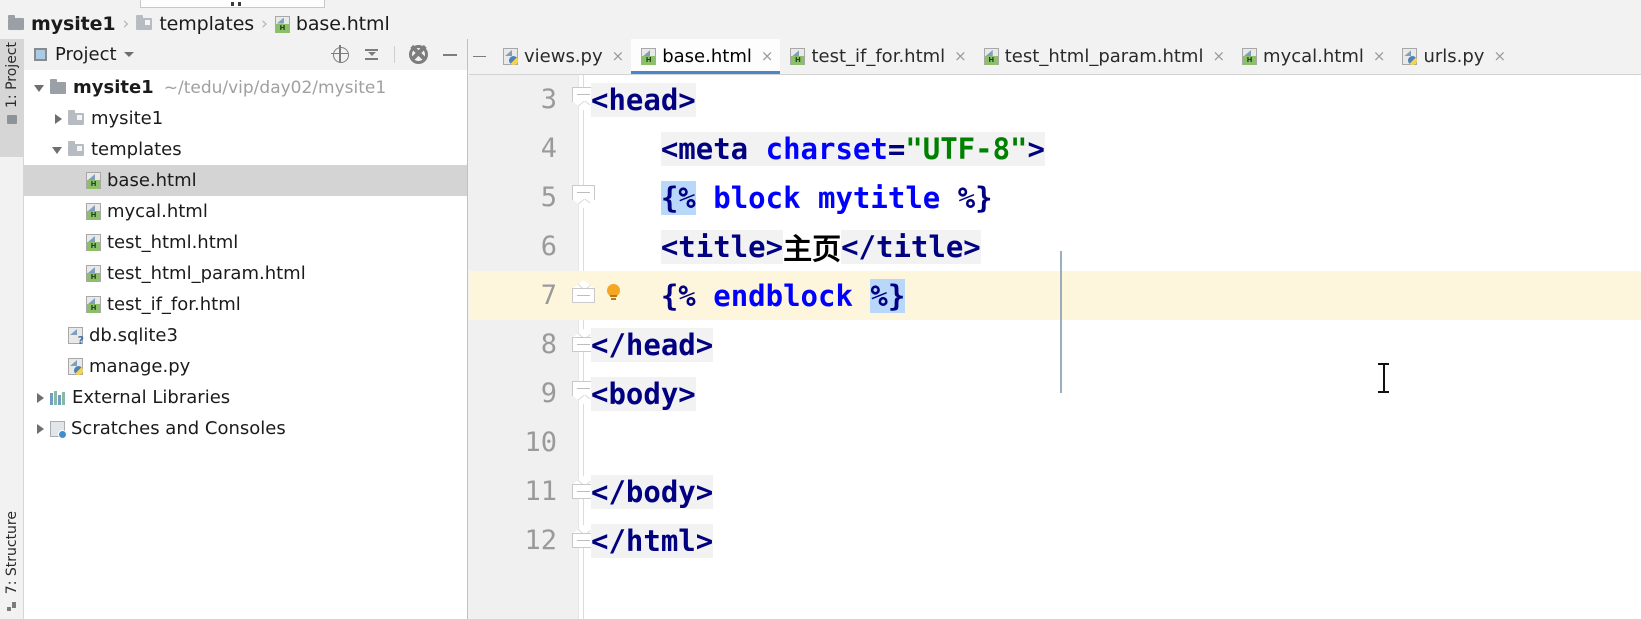 The image size is (1641, 619). I want to click on editor-tab-views-py: views.py ×, so click(562, 56).